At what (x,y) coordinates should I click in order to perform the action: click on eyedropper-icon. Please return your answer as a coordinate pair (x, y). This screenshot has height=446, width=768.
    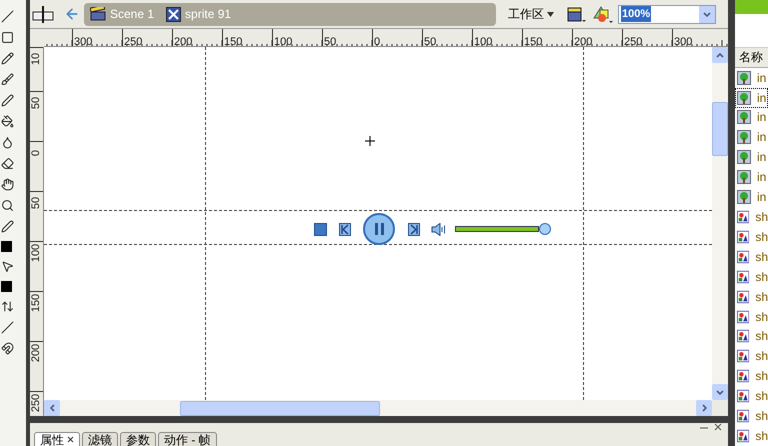
    Looking at the image, I should click on (7, 142).